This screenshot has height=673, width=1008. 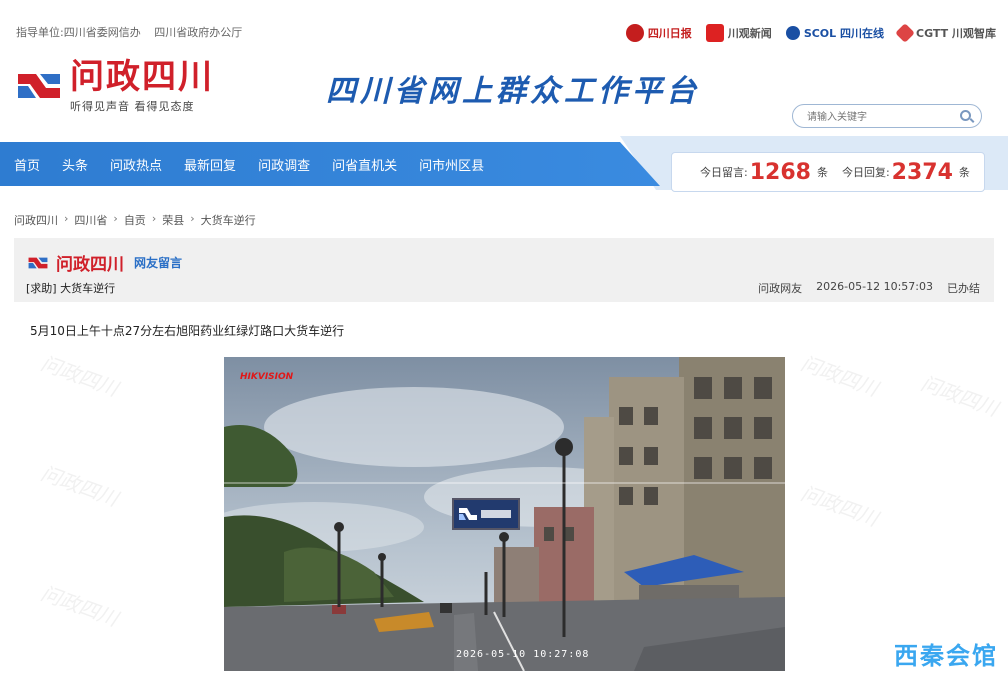 I want to click on post-author: 问政网友, so click(x=780, y=288).